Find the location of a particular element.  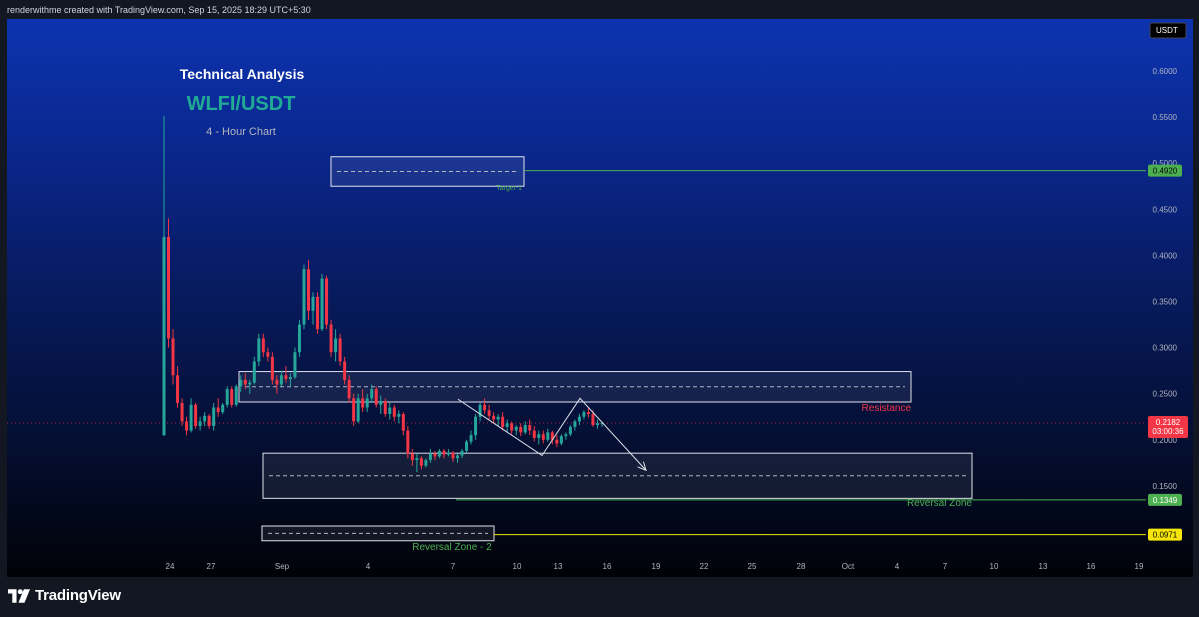

x-tick-label: 24 is located at coordinates (170, 566).